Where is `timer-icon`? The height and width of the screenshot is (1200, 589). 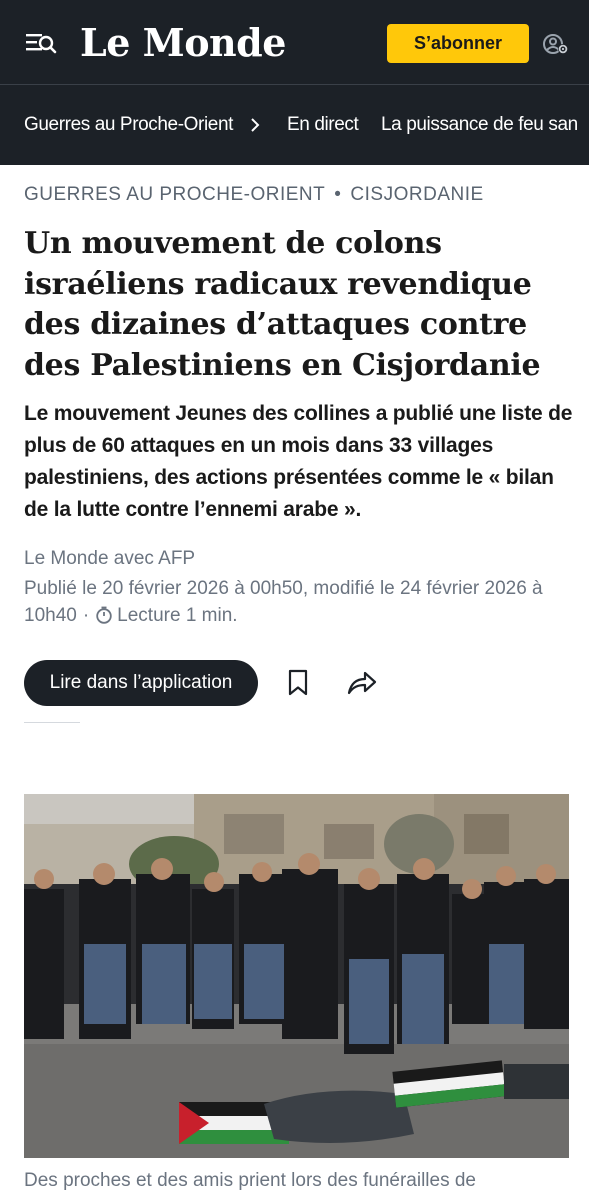 timer-icon is located at coordinates (104, 615).